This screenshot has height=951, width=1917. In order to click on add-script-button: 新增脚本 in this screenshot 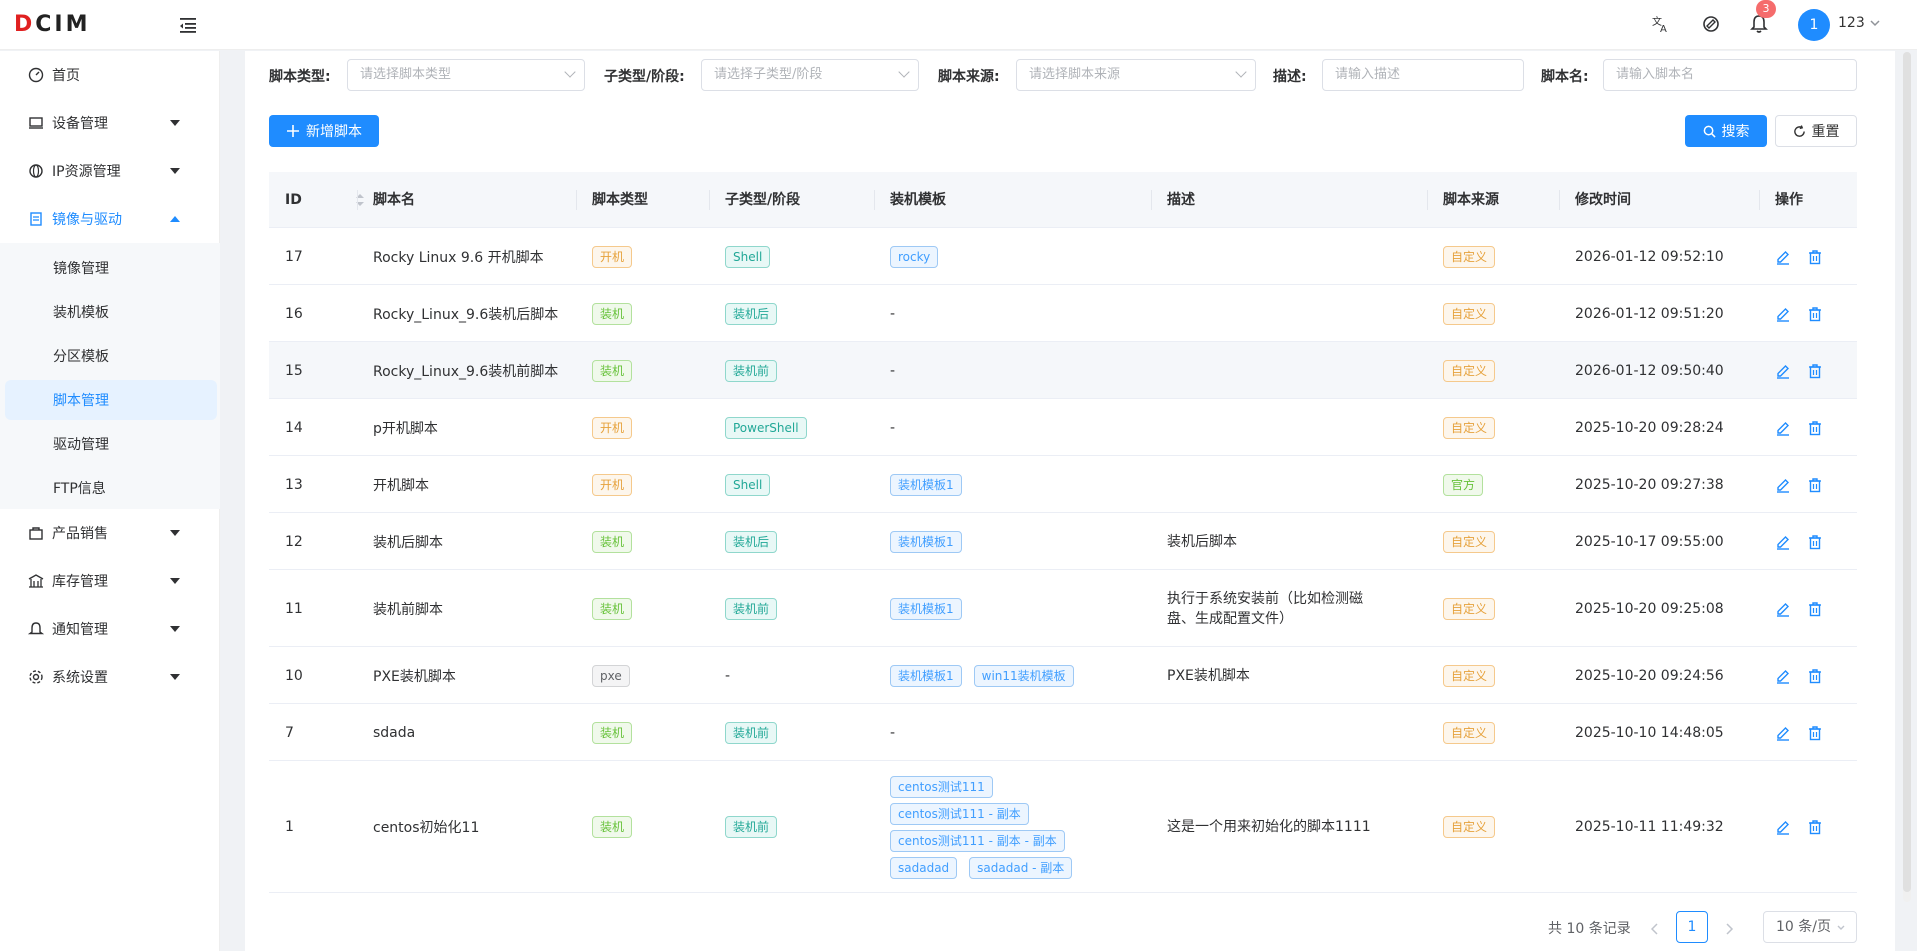, I will do `click(324, 131)`.